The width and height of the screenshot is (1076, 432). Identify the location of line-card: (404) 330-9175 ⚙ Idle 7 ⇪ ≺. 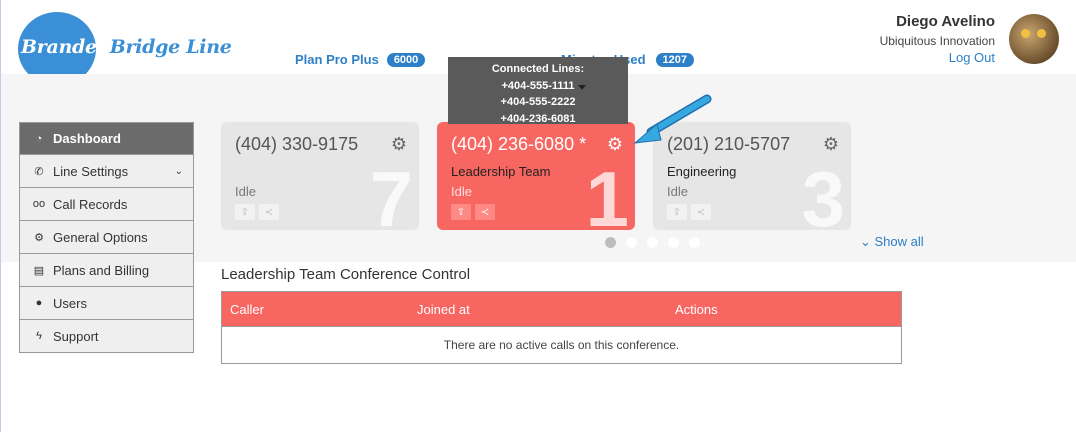
(320, 176).